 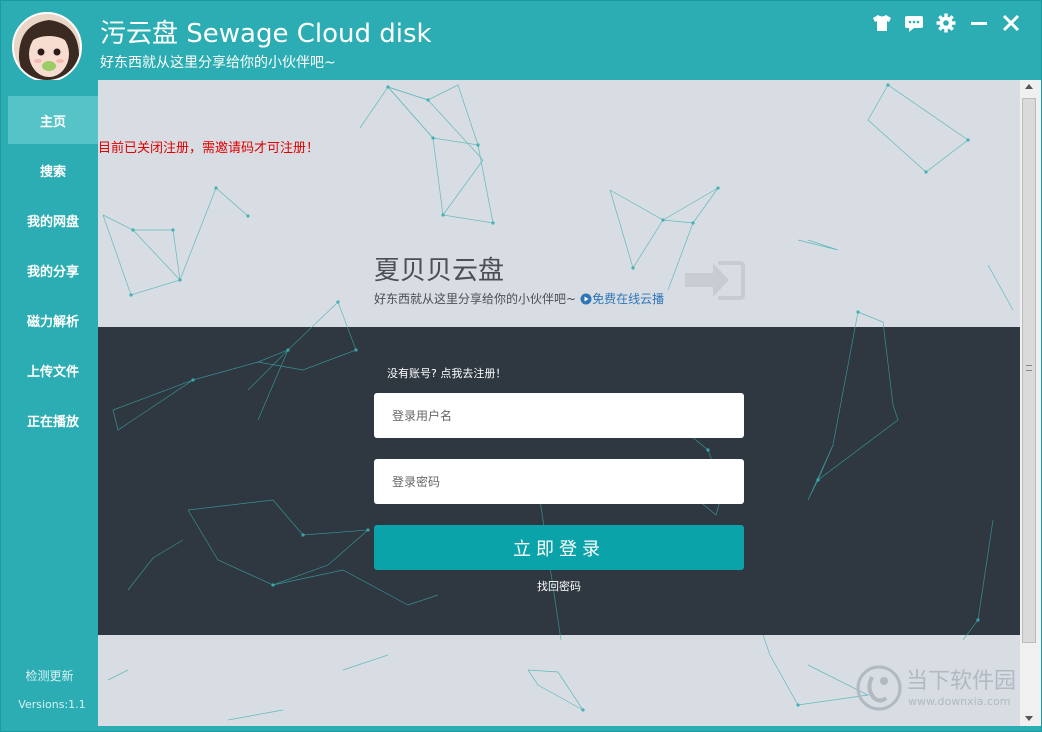 What do you see at coordinates (879, 688) in the screenshot?
I see `site-logo-icon` at bounding box center [879, 688].